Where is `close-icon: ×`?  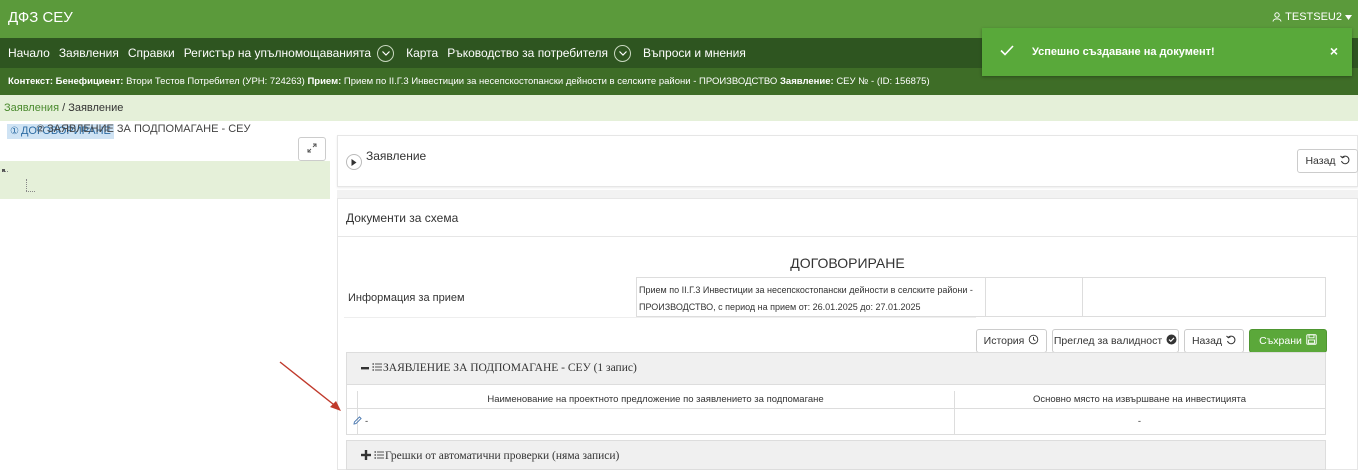 close-icon: × is located at coordinates (1334, 51).